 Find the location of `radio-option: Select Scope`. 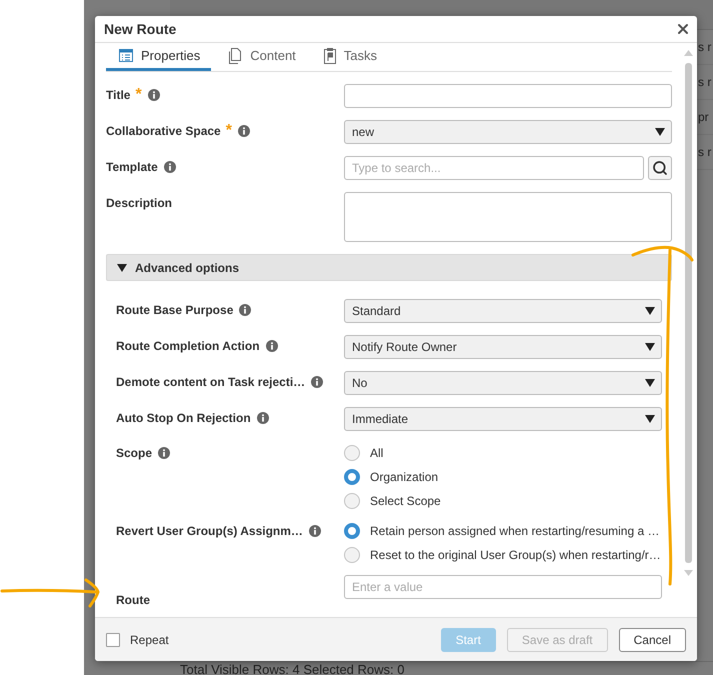

radio-option: Select Scope is located at coordinates (503, 501).